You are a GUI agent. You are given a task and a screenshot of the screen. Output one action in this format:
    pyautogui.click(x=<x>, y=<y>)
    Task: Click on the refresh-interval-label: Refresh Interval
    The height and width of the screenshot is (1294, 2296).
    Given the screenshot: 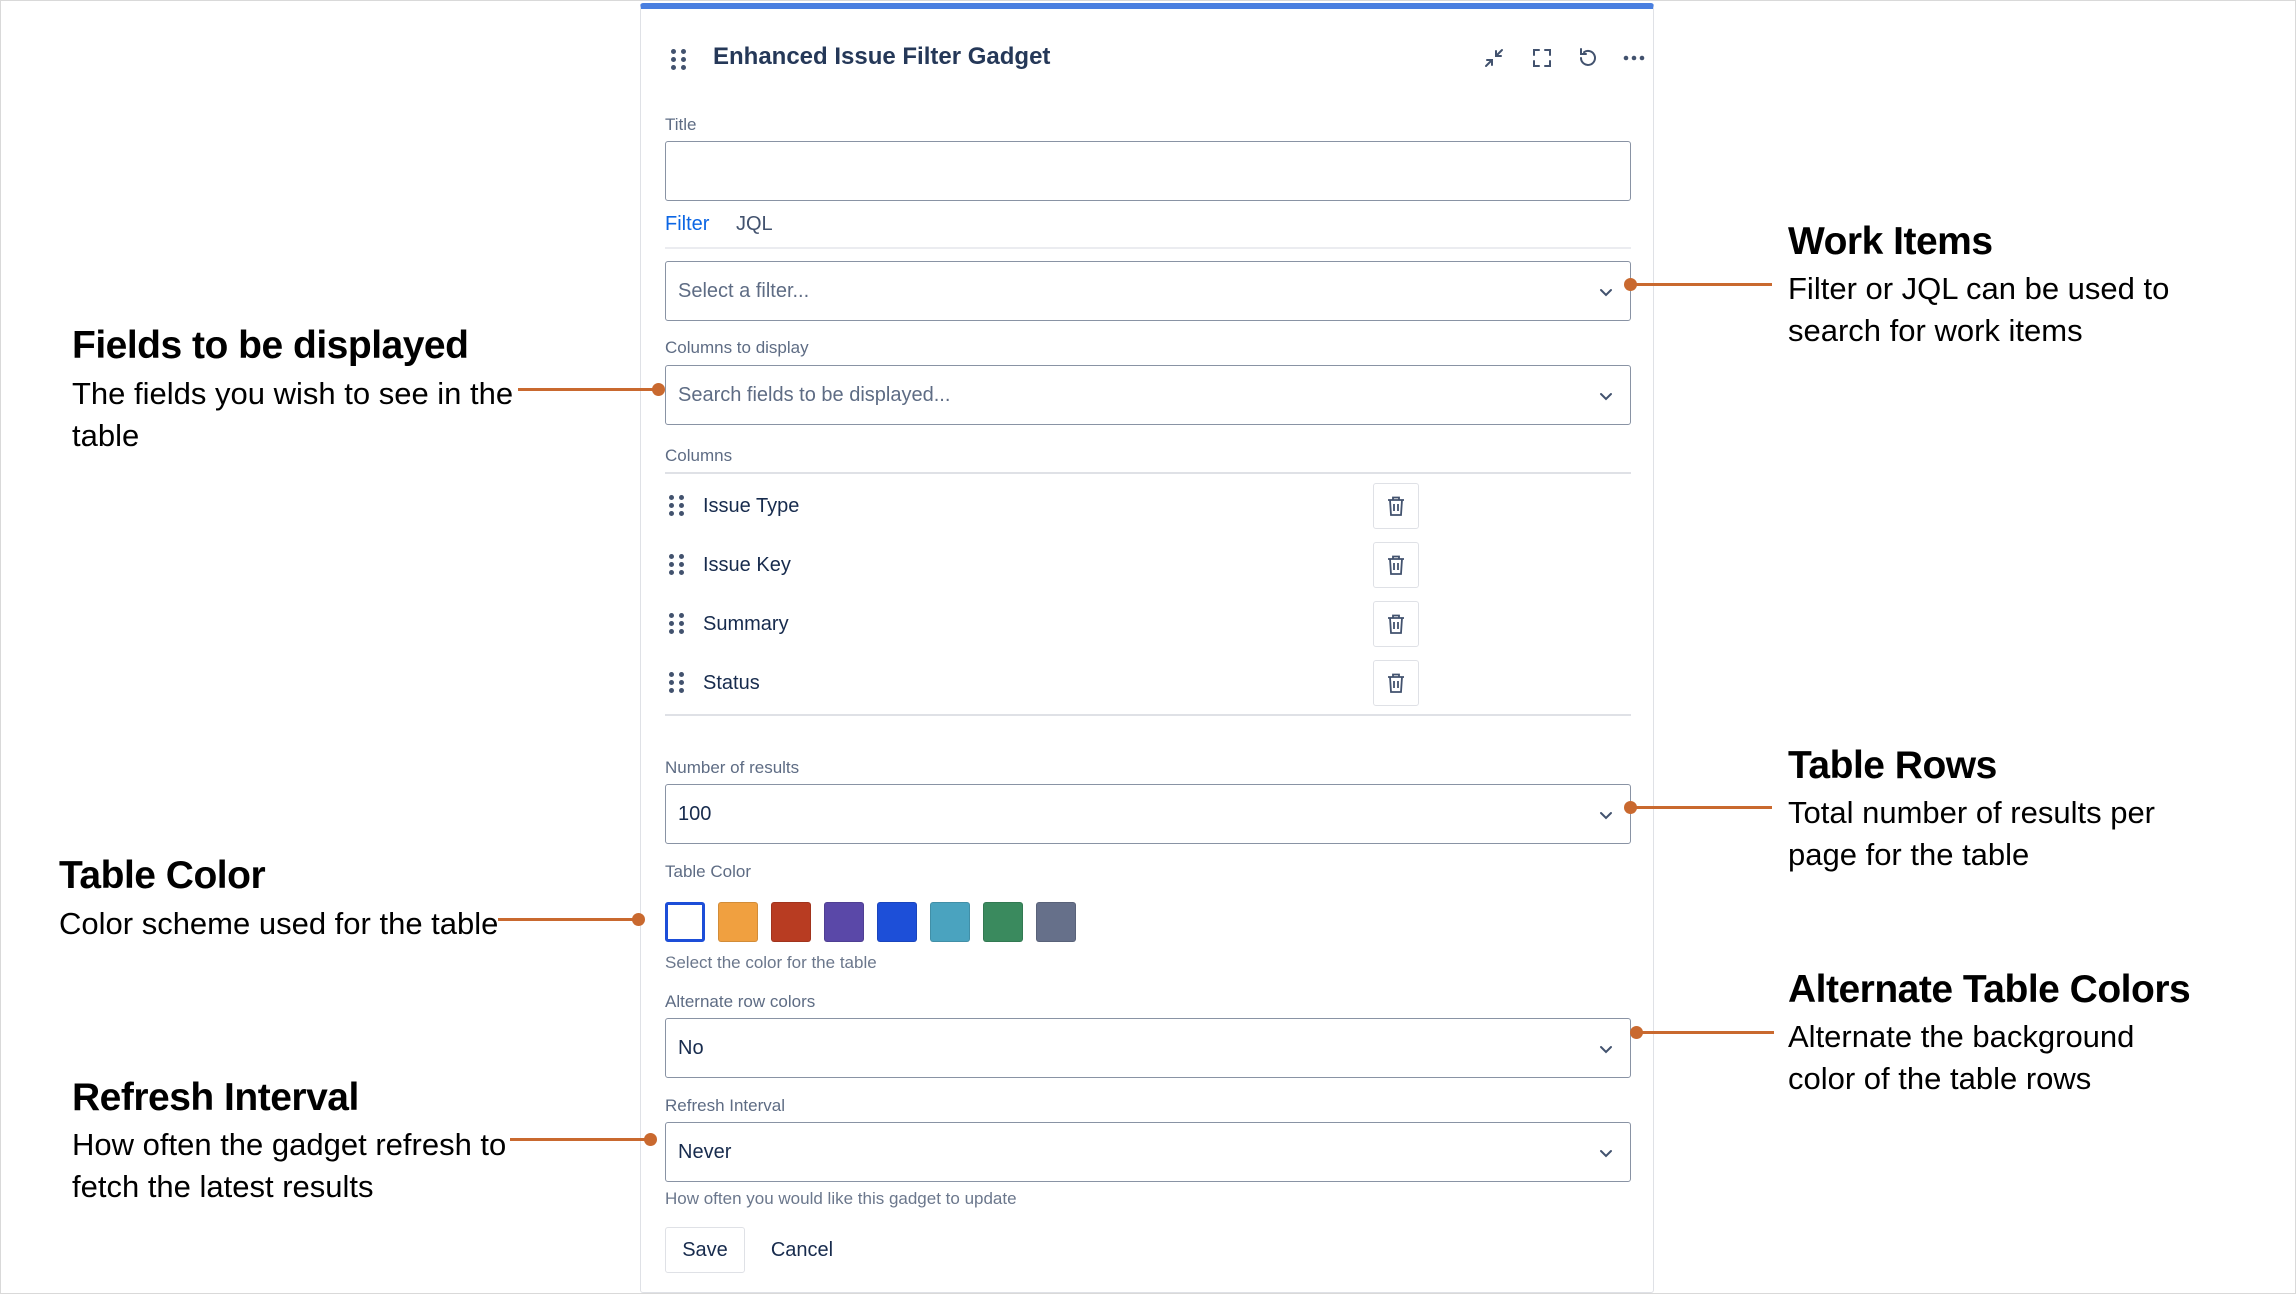 What is the action you would take?
    pyautogui.click(x=725, y=1105)
    